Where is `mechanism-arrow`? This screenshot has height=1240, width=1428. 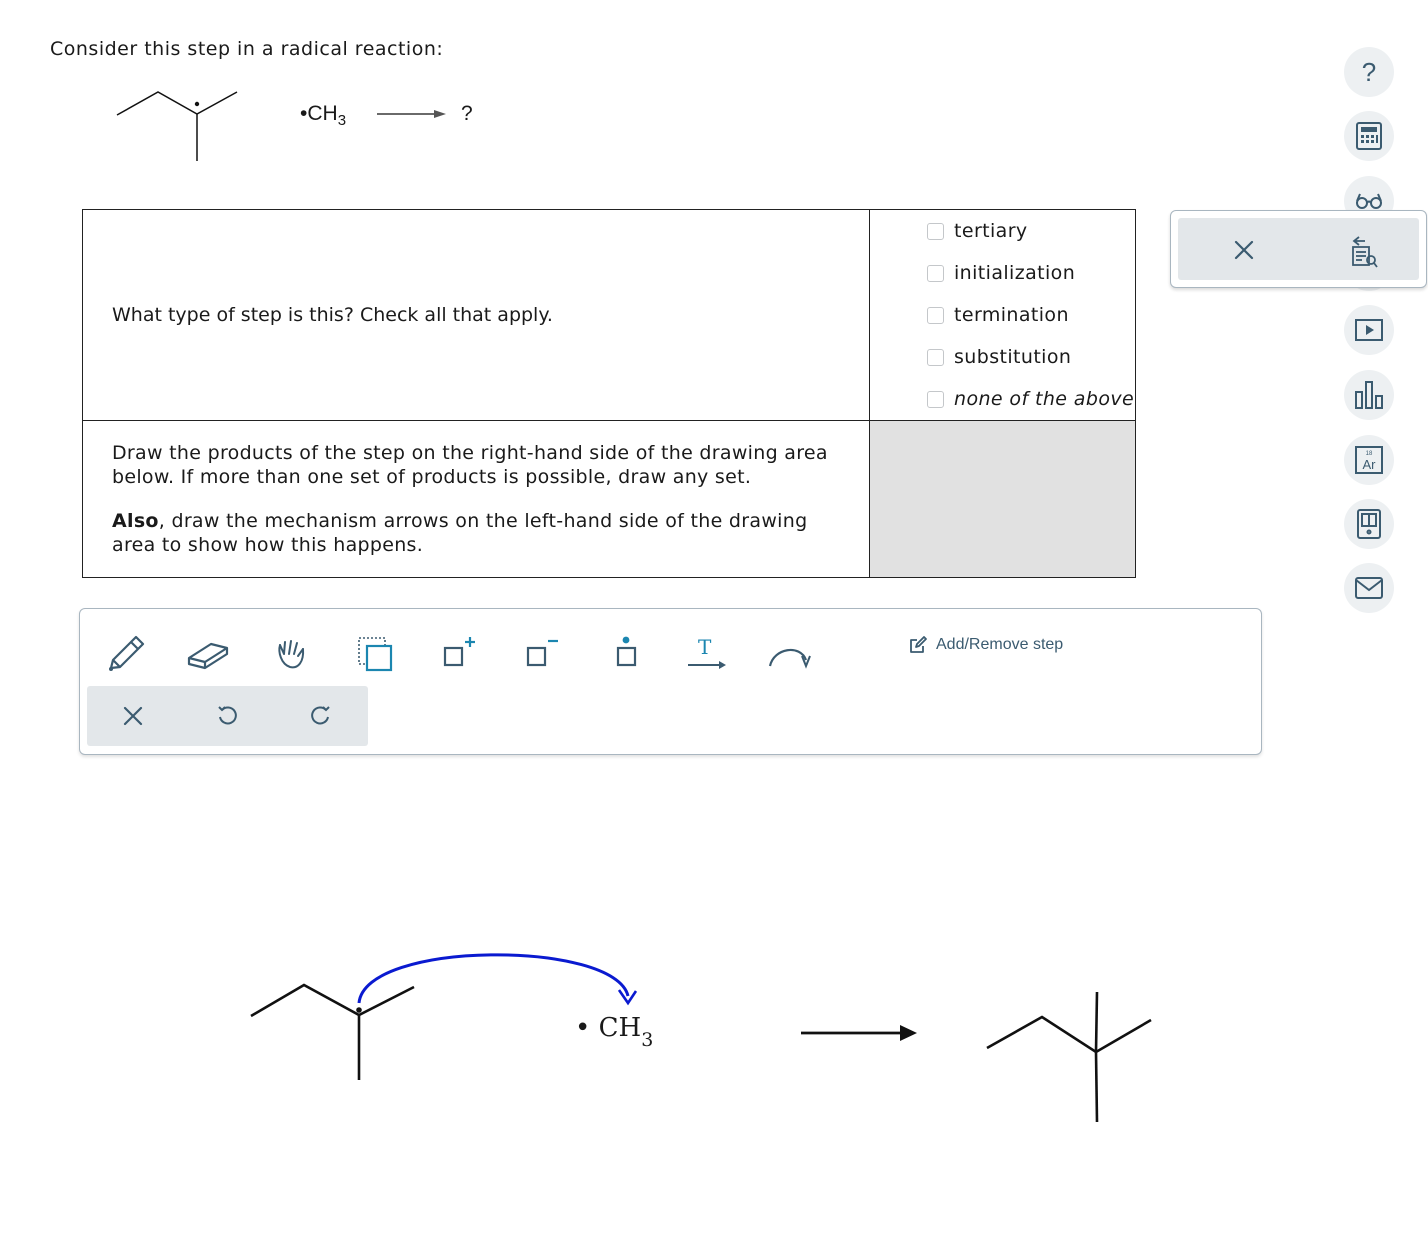 mechanism-arrow is located at coordinates (497, 979).